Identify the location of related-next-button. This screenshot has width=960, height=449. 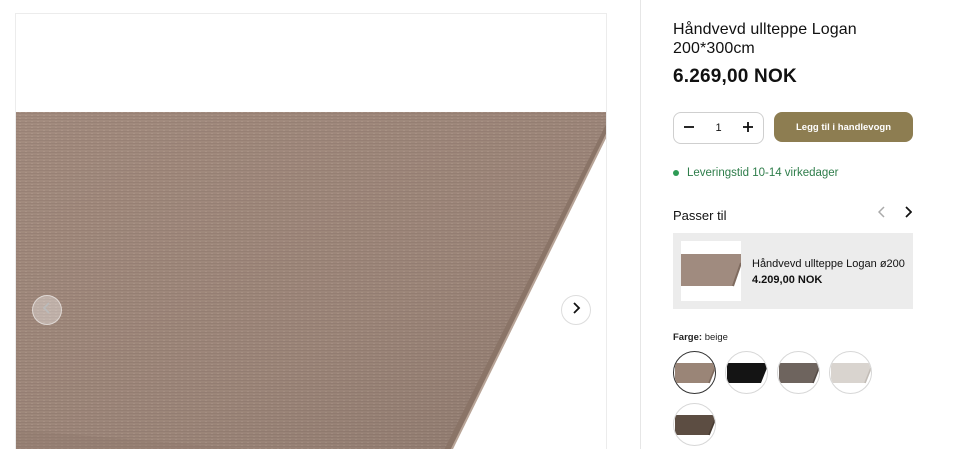
(908, 214).